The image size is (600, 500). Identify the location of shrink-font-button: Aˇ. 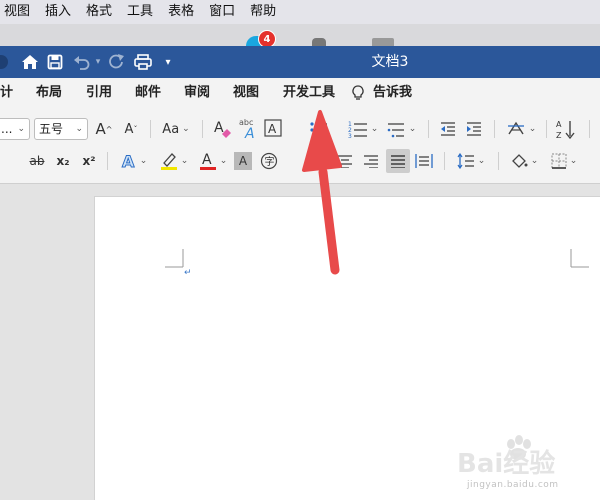
(131, 129).